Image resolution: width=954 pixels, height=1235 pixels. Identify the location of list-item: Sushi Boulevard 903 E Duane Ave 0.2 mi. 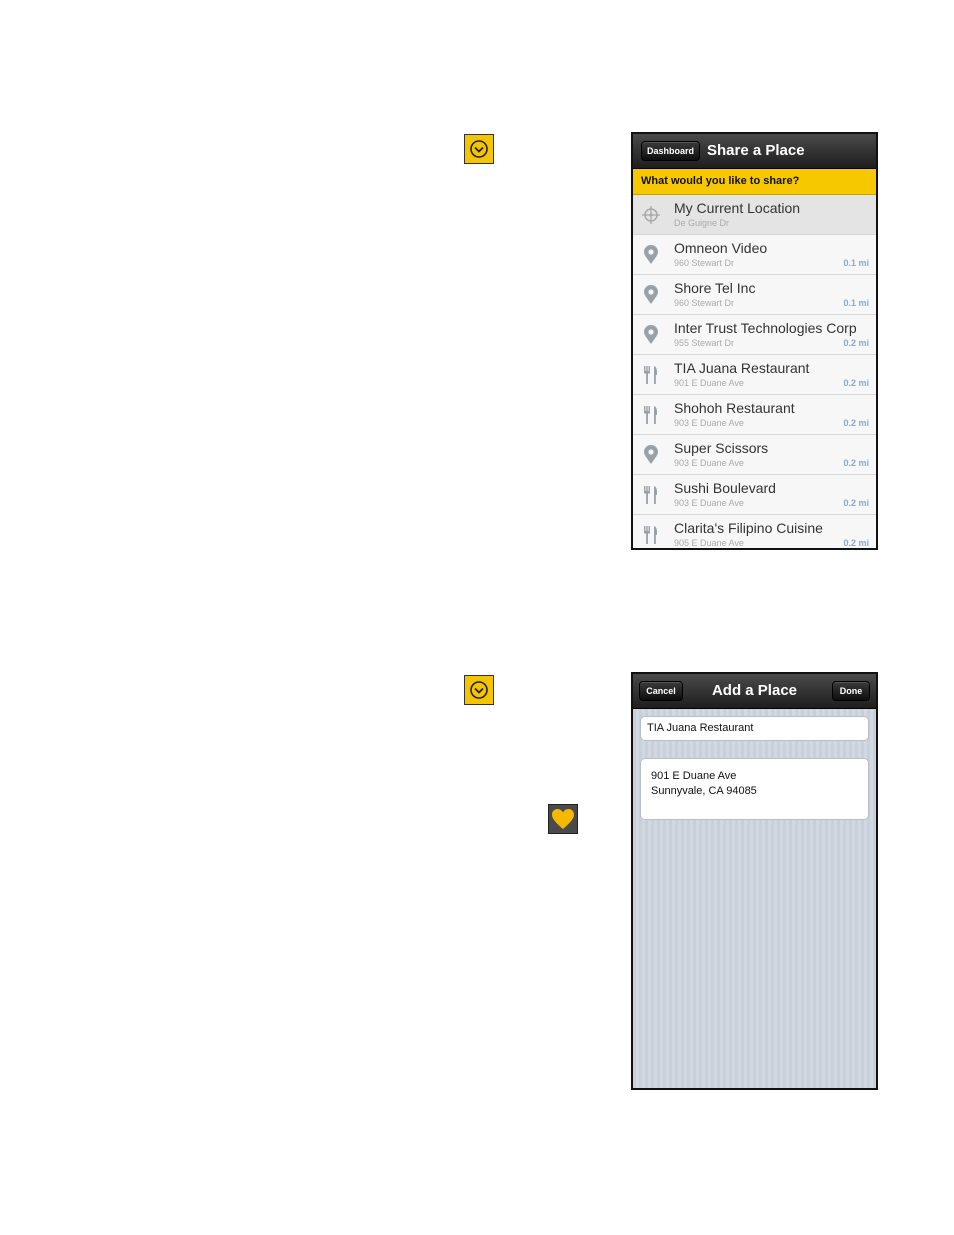
(754, 495).